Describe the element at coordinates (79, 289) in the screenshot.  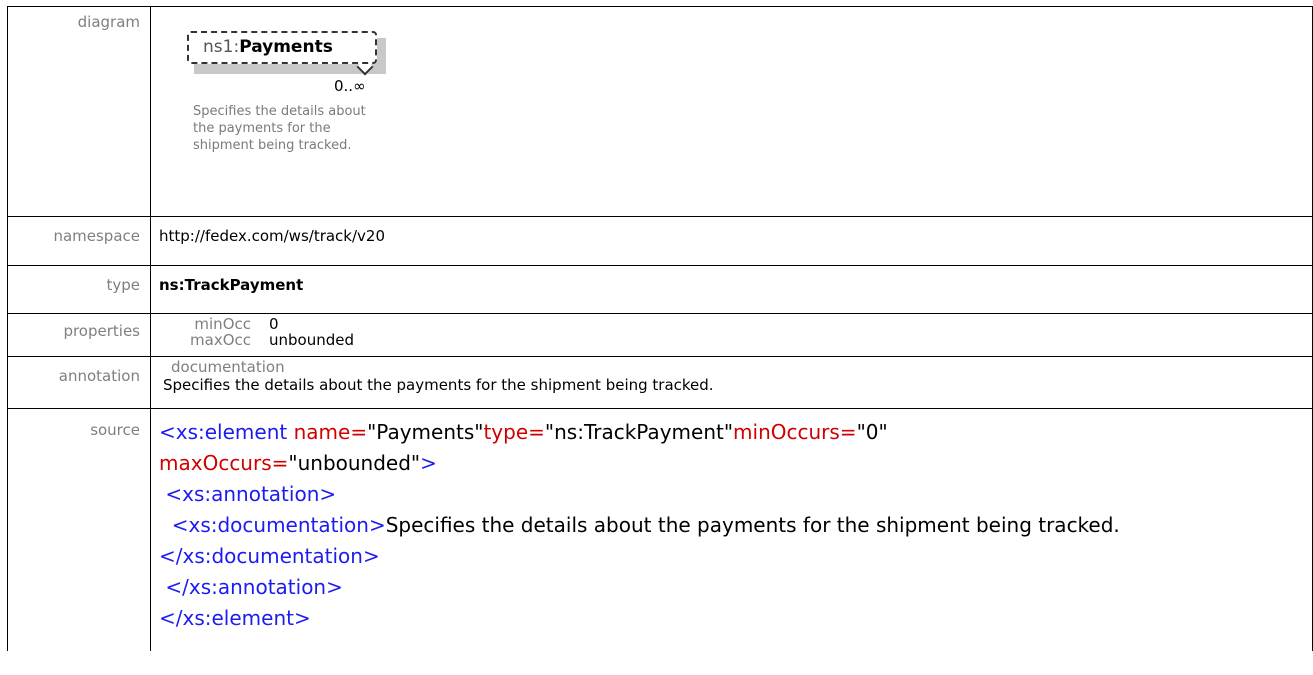
I see `type-label: type` at that location.